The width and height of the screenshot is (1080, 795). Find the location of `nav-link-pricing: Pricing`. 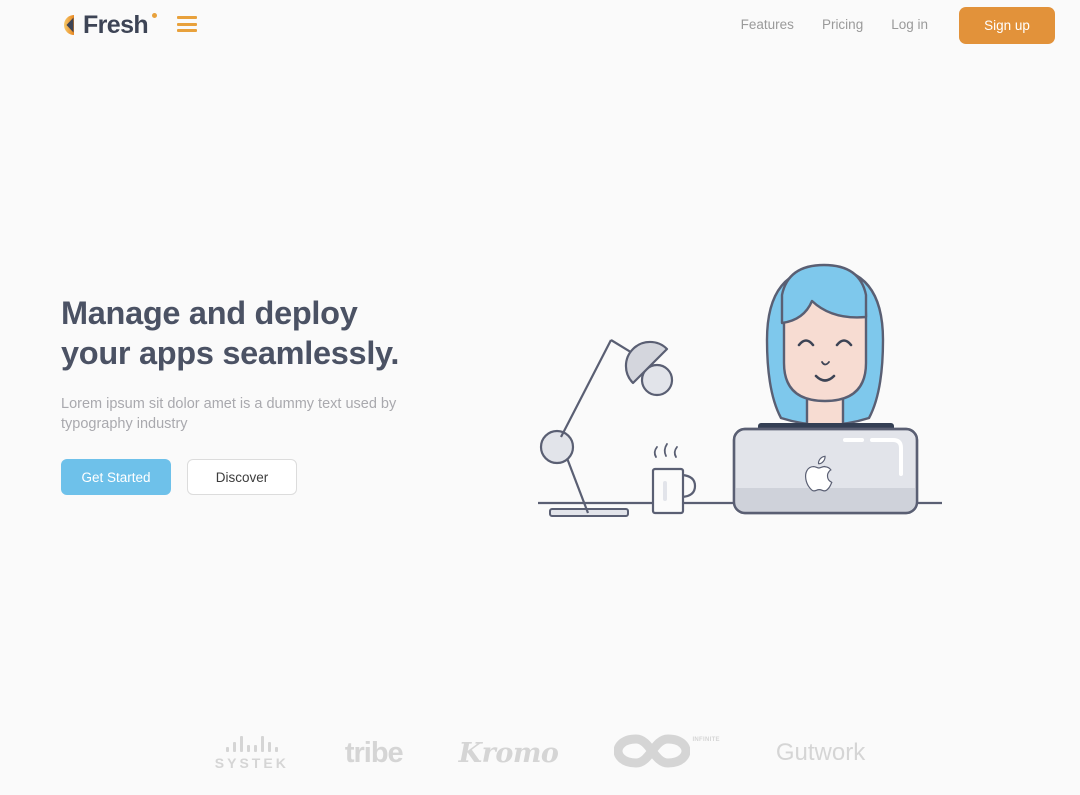

nav-link-pricing: Pricing is located at coordinates (842, 25).